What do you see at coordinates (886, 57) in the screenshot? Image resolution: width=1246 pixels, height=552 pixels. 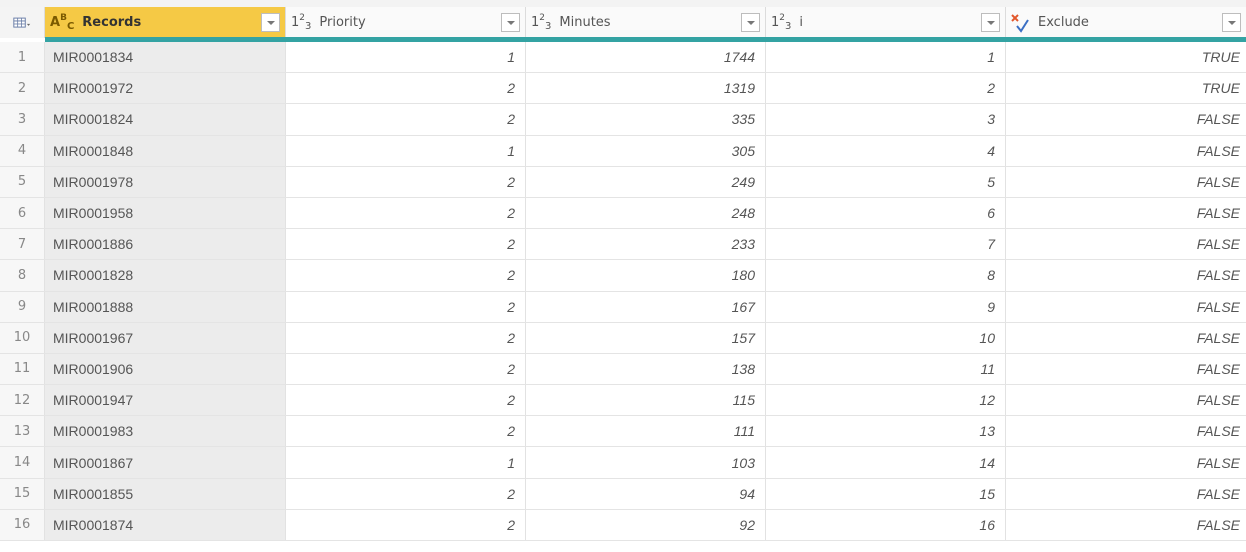 I see `cell-i: 1` at bounding box center [886, 57].